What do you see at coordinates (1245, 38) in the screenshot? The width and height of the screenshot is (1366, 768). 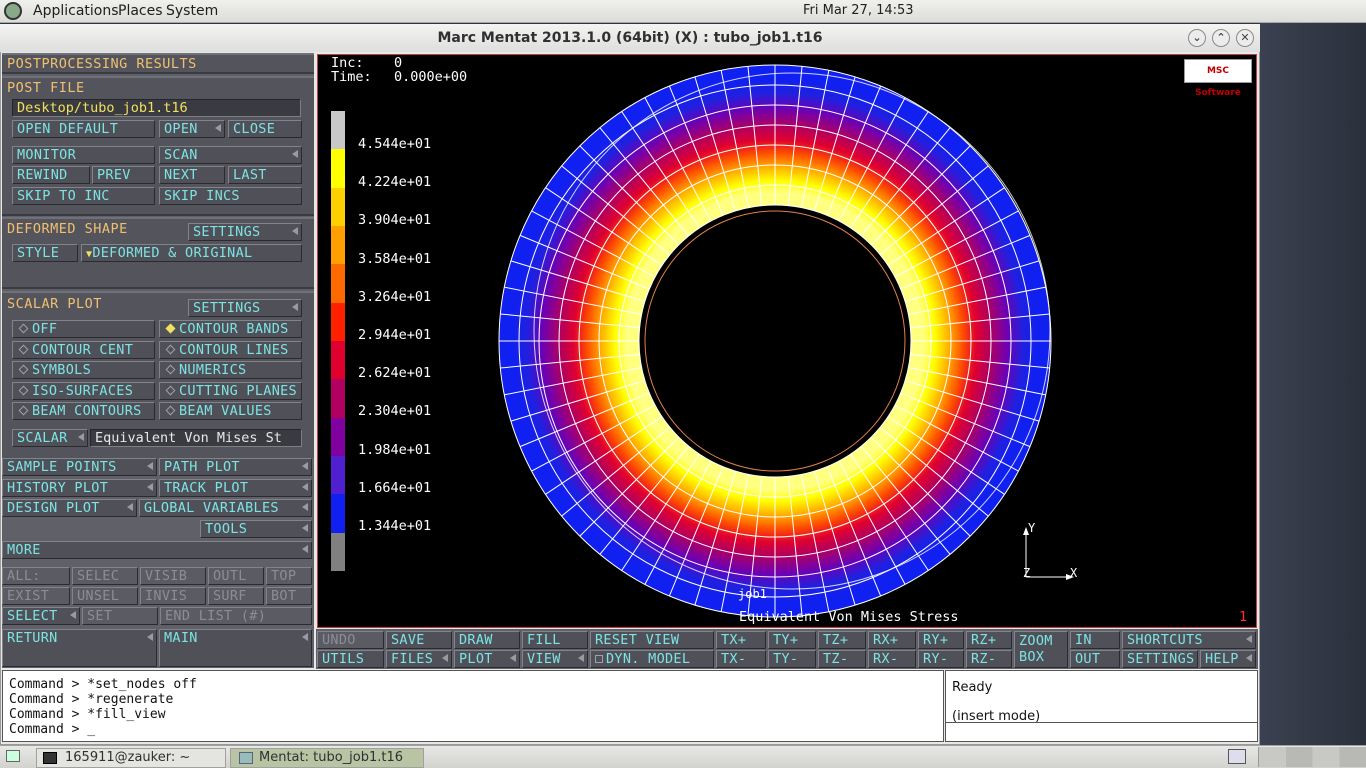 I see `close-icon: ✕` at bounding box center [1245, 38].